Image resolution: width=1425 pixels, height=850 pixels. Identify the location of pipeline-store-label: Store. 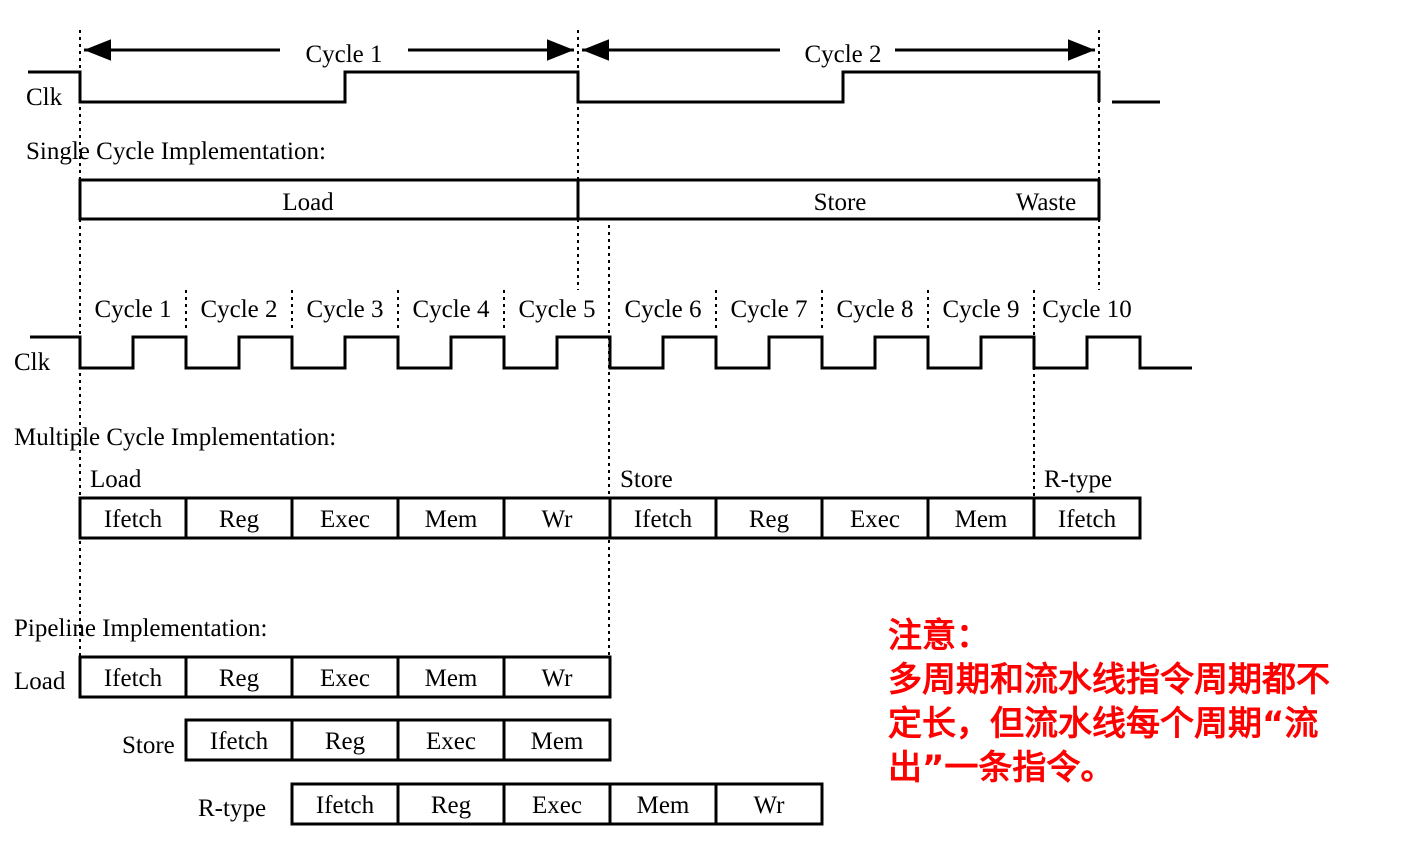
(148, 745).